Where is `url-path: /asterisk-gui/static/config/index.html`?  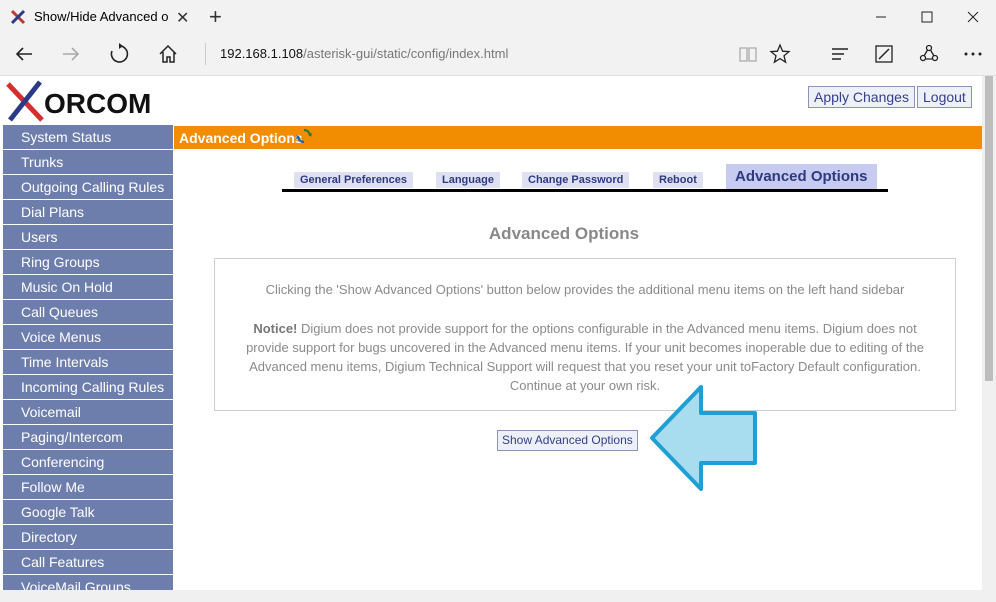 url-path: /asterisk-gui/static/config/index.html is located at coordinates (406, 53).